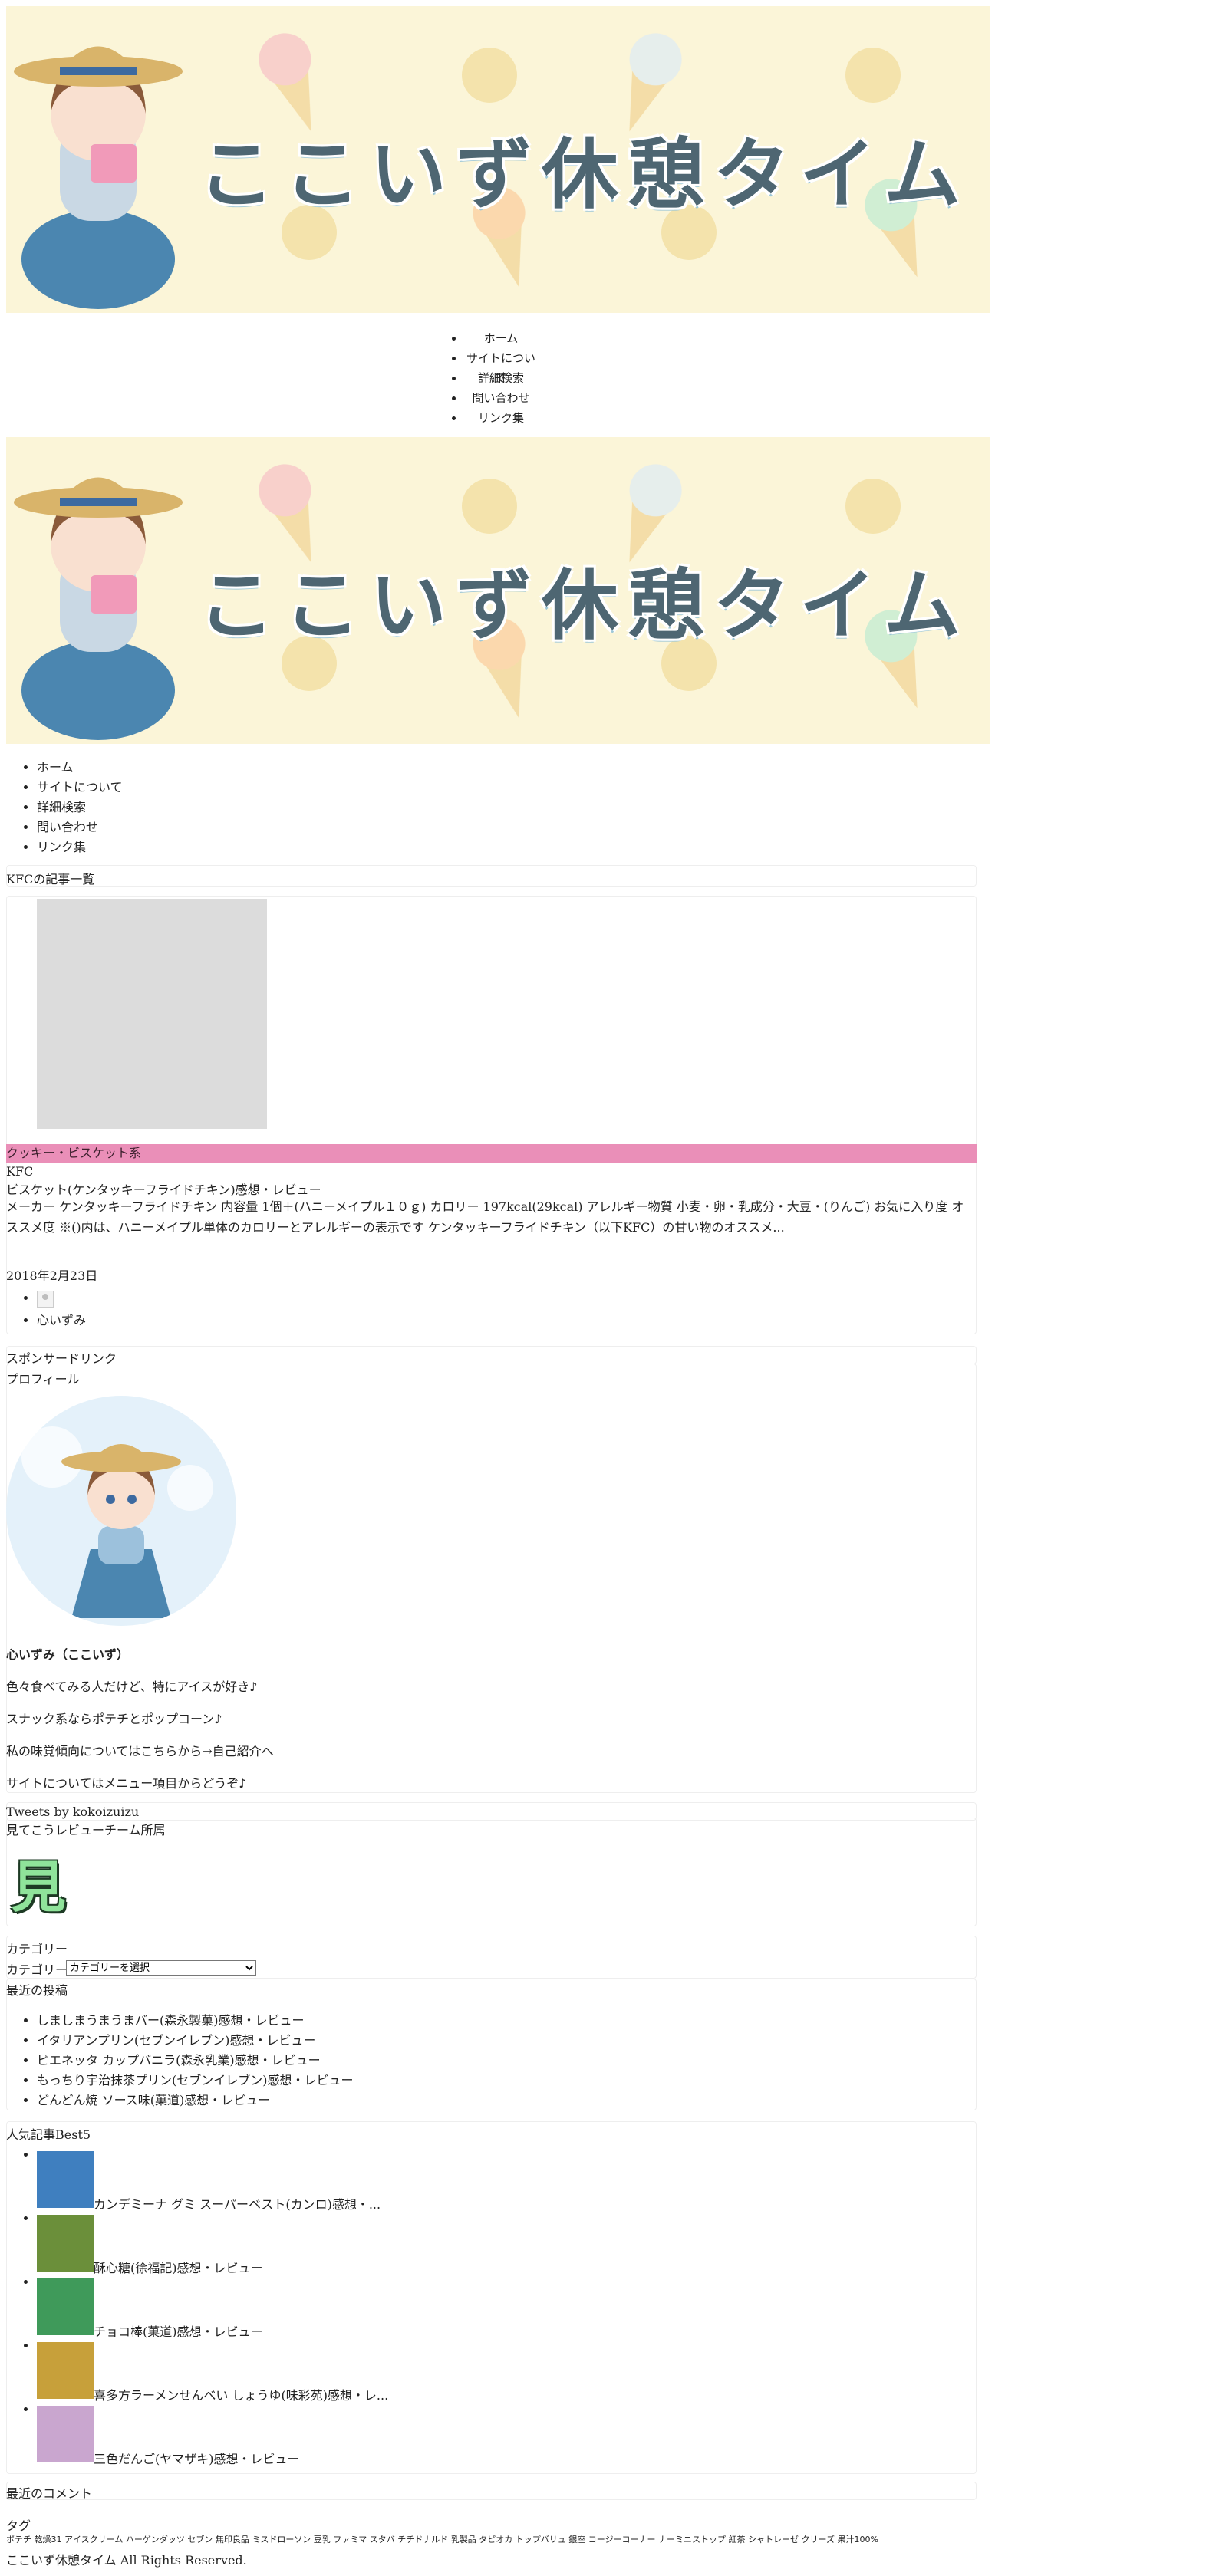 This screenshot has width=1229, height=2576. I want to click on recent-post-link: しましまうまうまバー(森永製菓)感想・レビュー, so click(195, 2021).